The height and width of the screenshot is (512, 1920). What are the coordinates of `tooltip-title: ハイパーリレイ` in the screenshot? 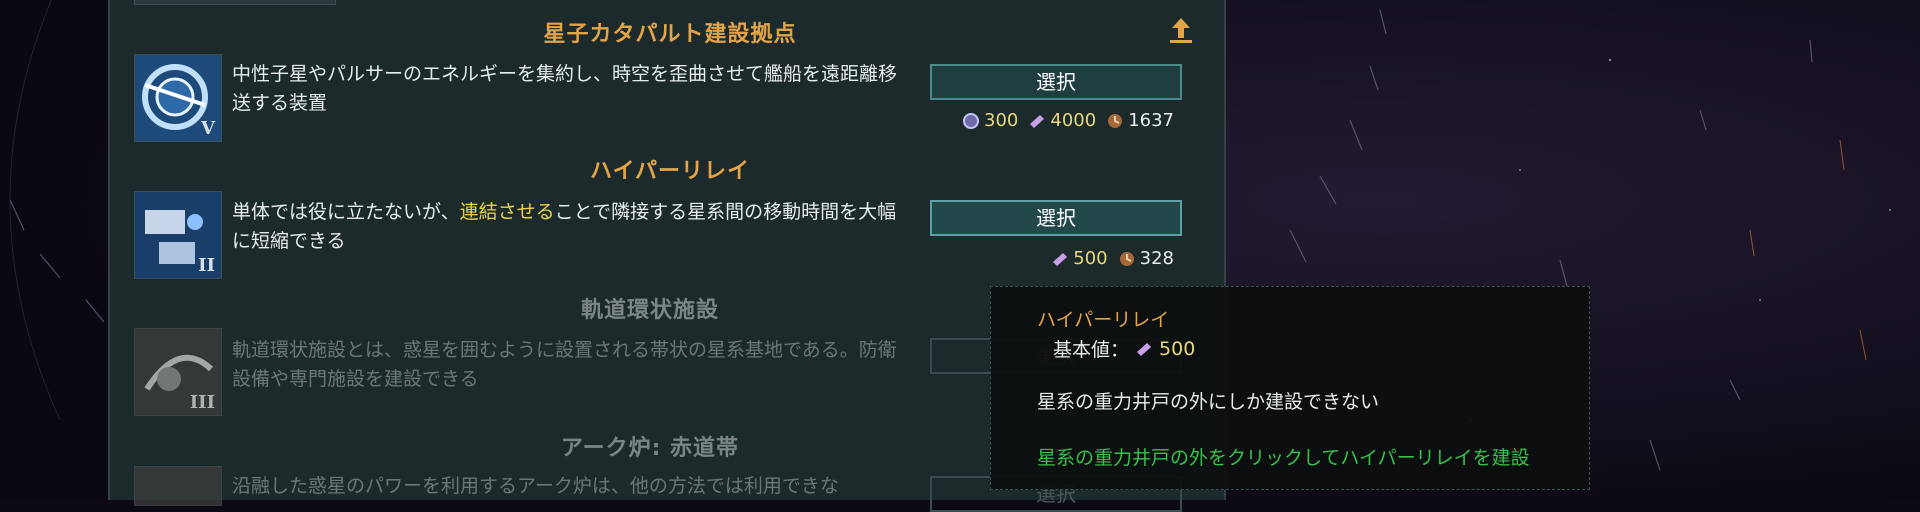 It's located at (1103, 320).